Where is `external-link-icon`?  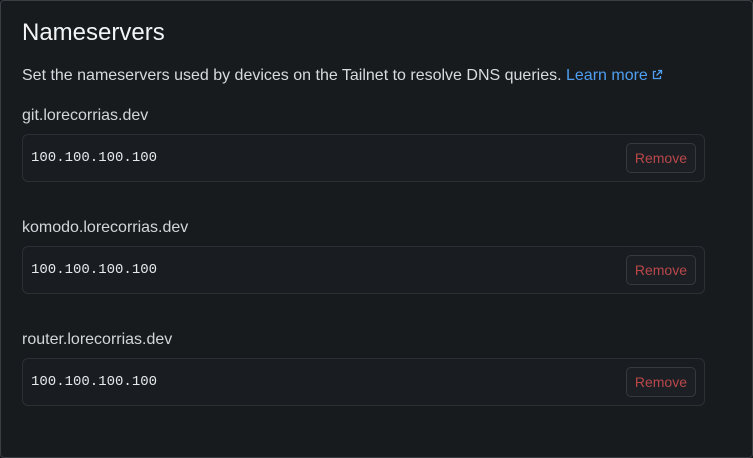
external-link-icon is located at coordinates (657, 74).